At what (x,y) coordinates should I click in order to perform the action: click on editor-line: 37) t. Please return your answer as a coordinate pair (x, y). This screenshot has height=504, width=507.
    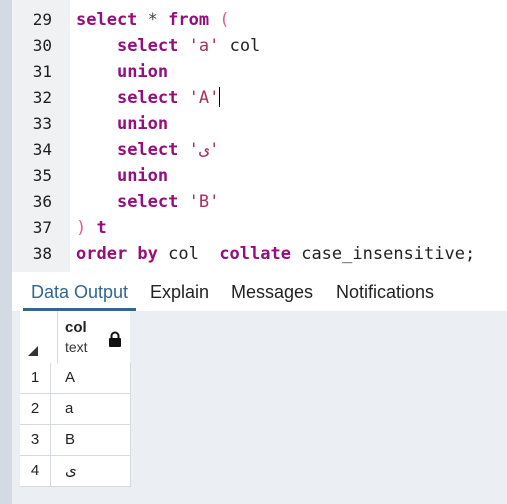
    Looking at the image, I should click on (259, 228).